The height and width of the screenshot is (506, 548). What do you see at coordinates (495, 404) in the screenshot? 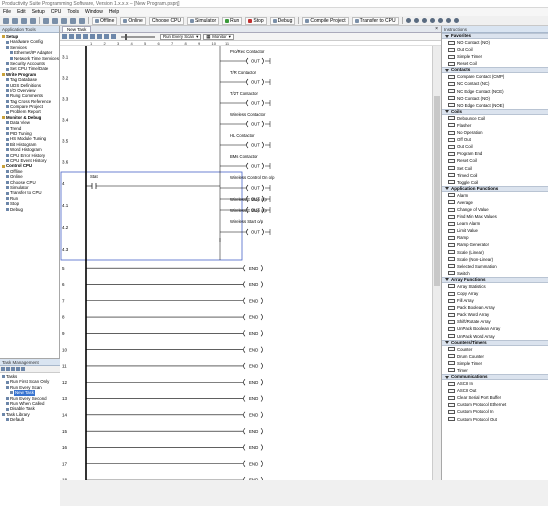
I see `palette-item: Custom Protocol Ethernet` at bounding box center [495, 404].